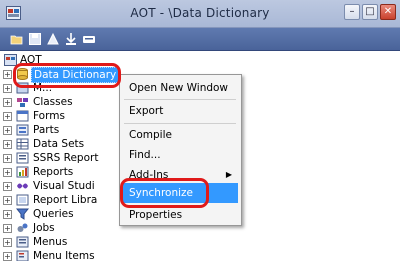  Describe the element at coordinates (22, 130) in the screenshot. I see `part-icon` at that location.